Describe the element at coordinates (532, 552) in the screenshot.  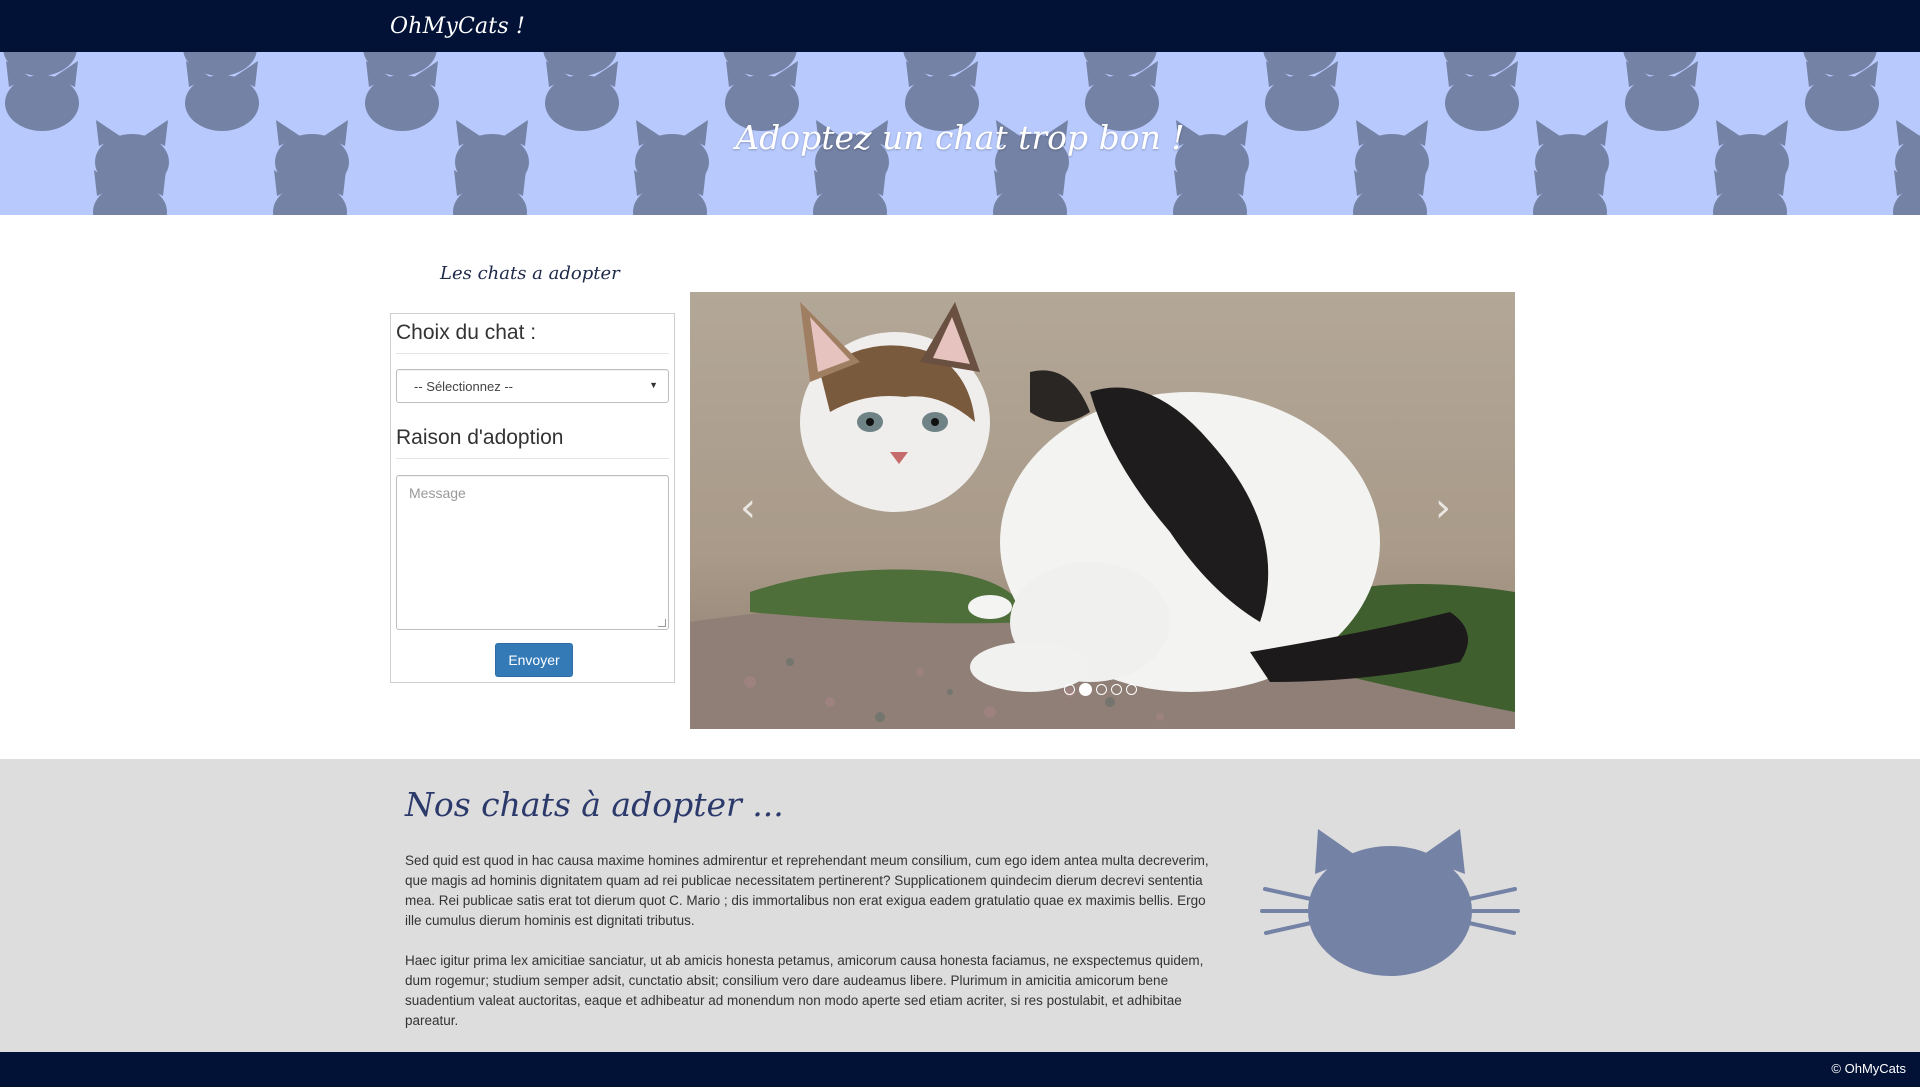
I see `message-textarea: Message` at that location.